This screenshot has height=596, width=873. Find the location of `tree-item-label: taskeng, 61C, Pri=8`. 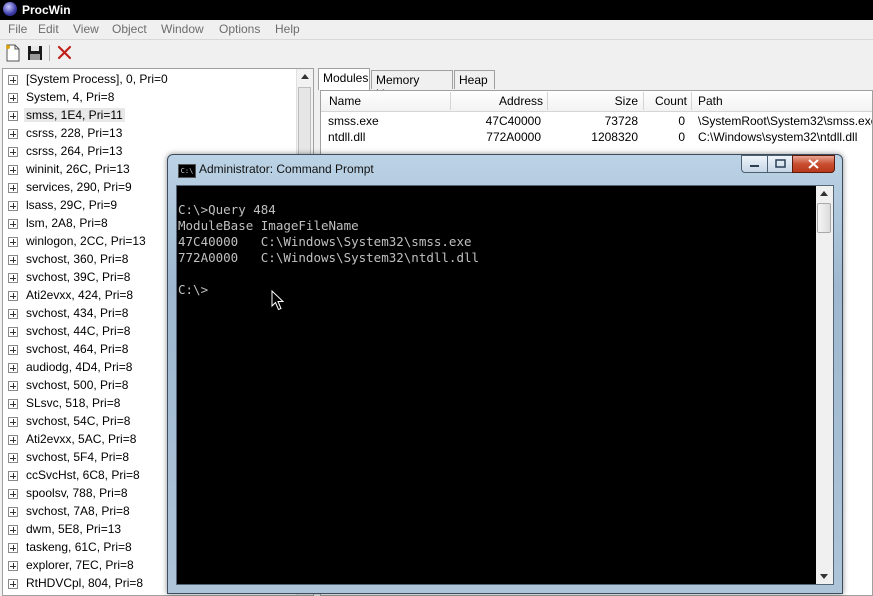

tree-item-label: taskeng, 61C, Pri=8 is located at coordinates (79, 547).